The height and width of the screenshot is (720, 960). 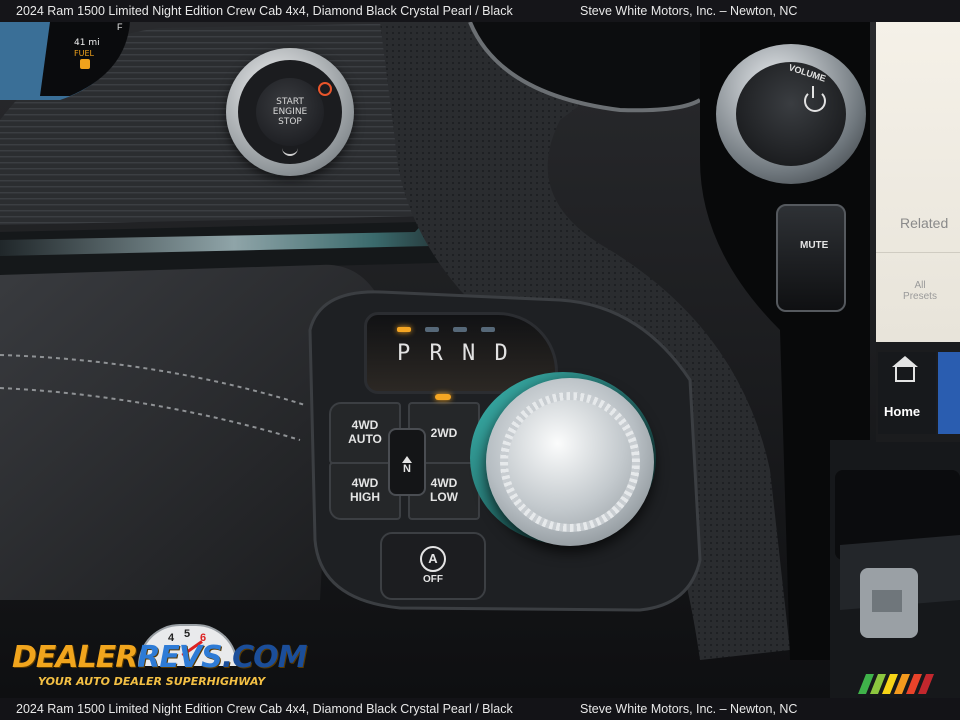 I want to click on gear-position-leds, so click(x=447, y=330).